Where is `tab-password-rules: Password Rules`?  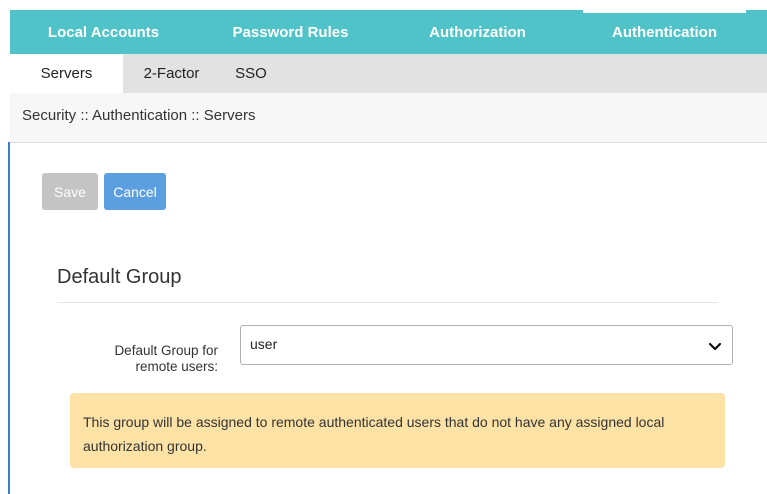 tab-password-rules: Password Rules is located at coordinates (290, 32).